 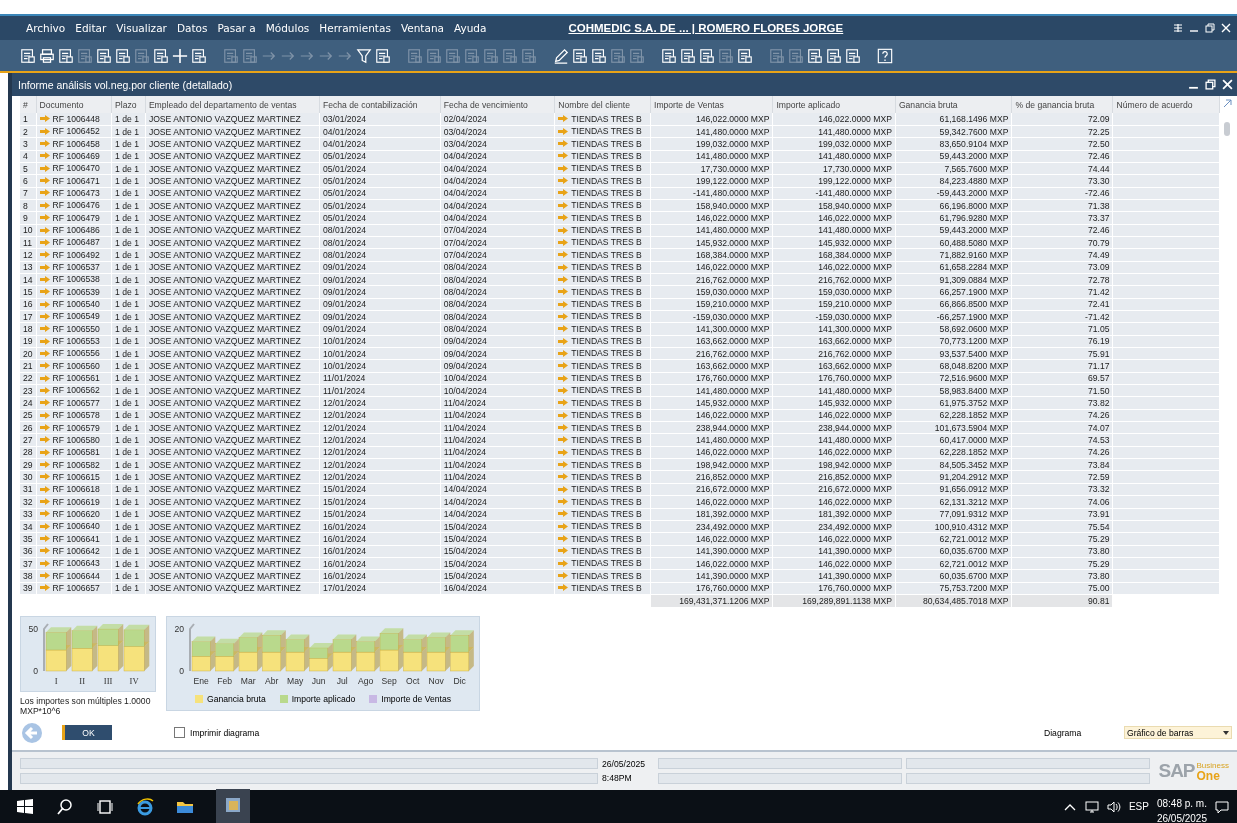 What do you see at coordinates (885, 55) in the screenshot?
I see `help-icon` at bounding box center [885, 55].